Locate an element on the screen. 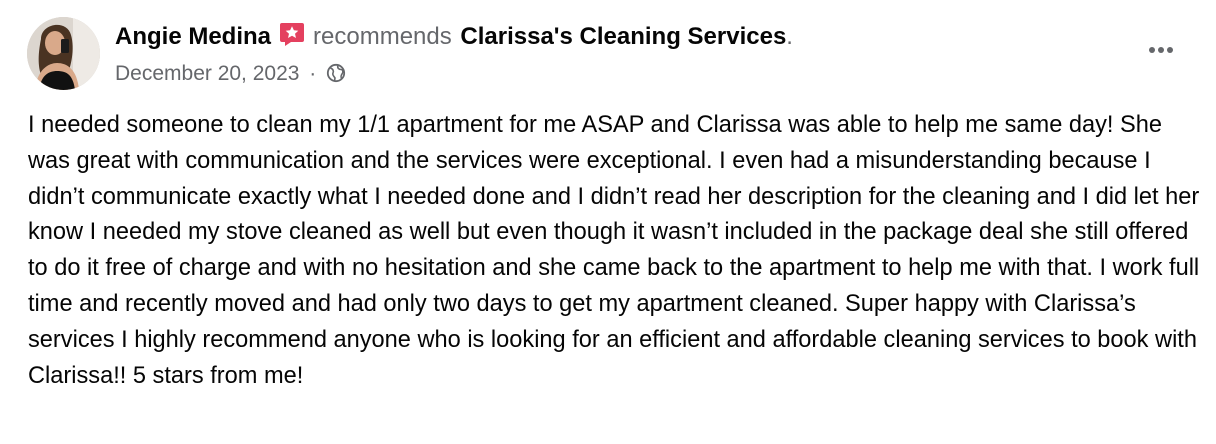  avatar is located at coordinates (63, 53).